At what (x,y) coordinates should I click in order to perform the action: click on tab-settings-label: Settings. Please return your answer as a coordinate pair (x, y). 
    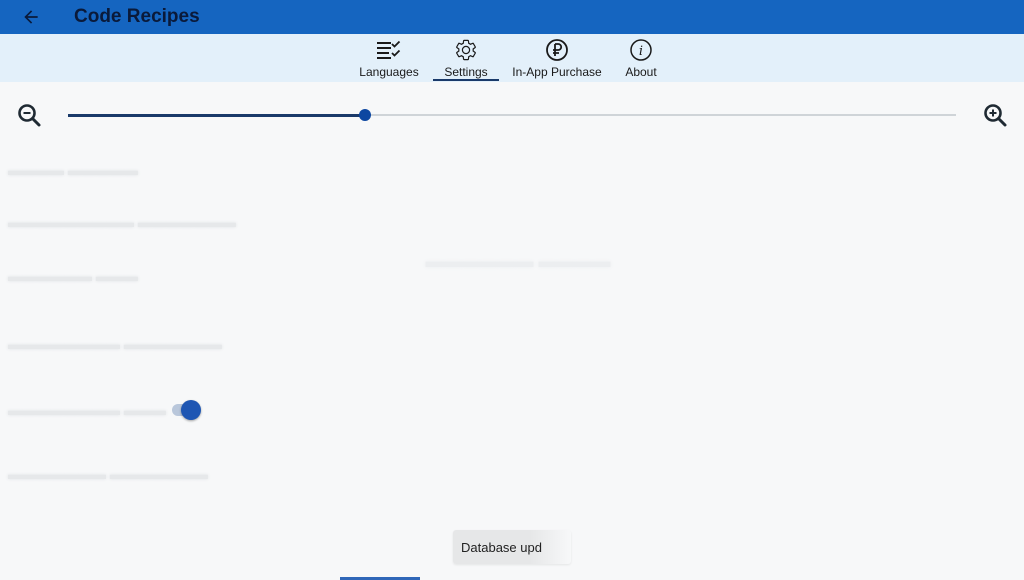
    Looking at the image, I should click on (466, 72).